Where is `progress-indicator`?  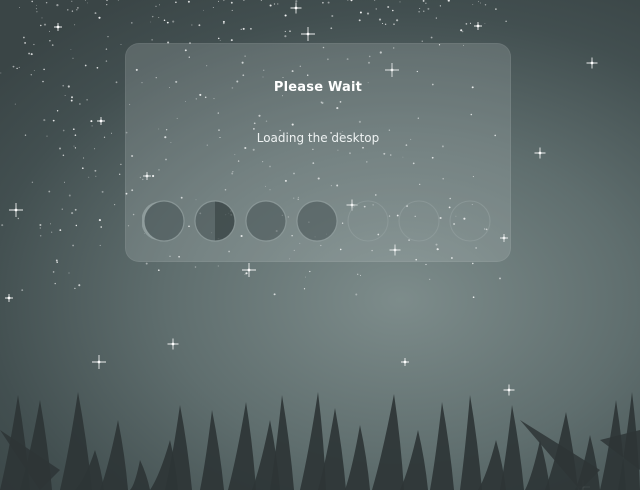
progress-indicator is located at coordinates (316, 221).